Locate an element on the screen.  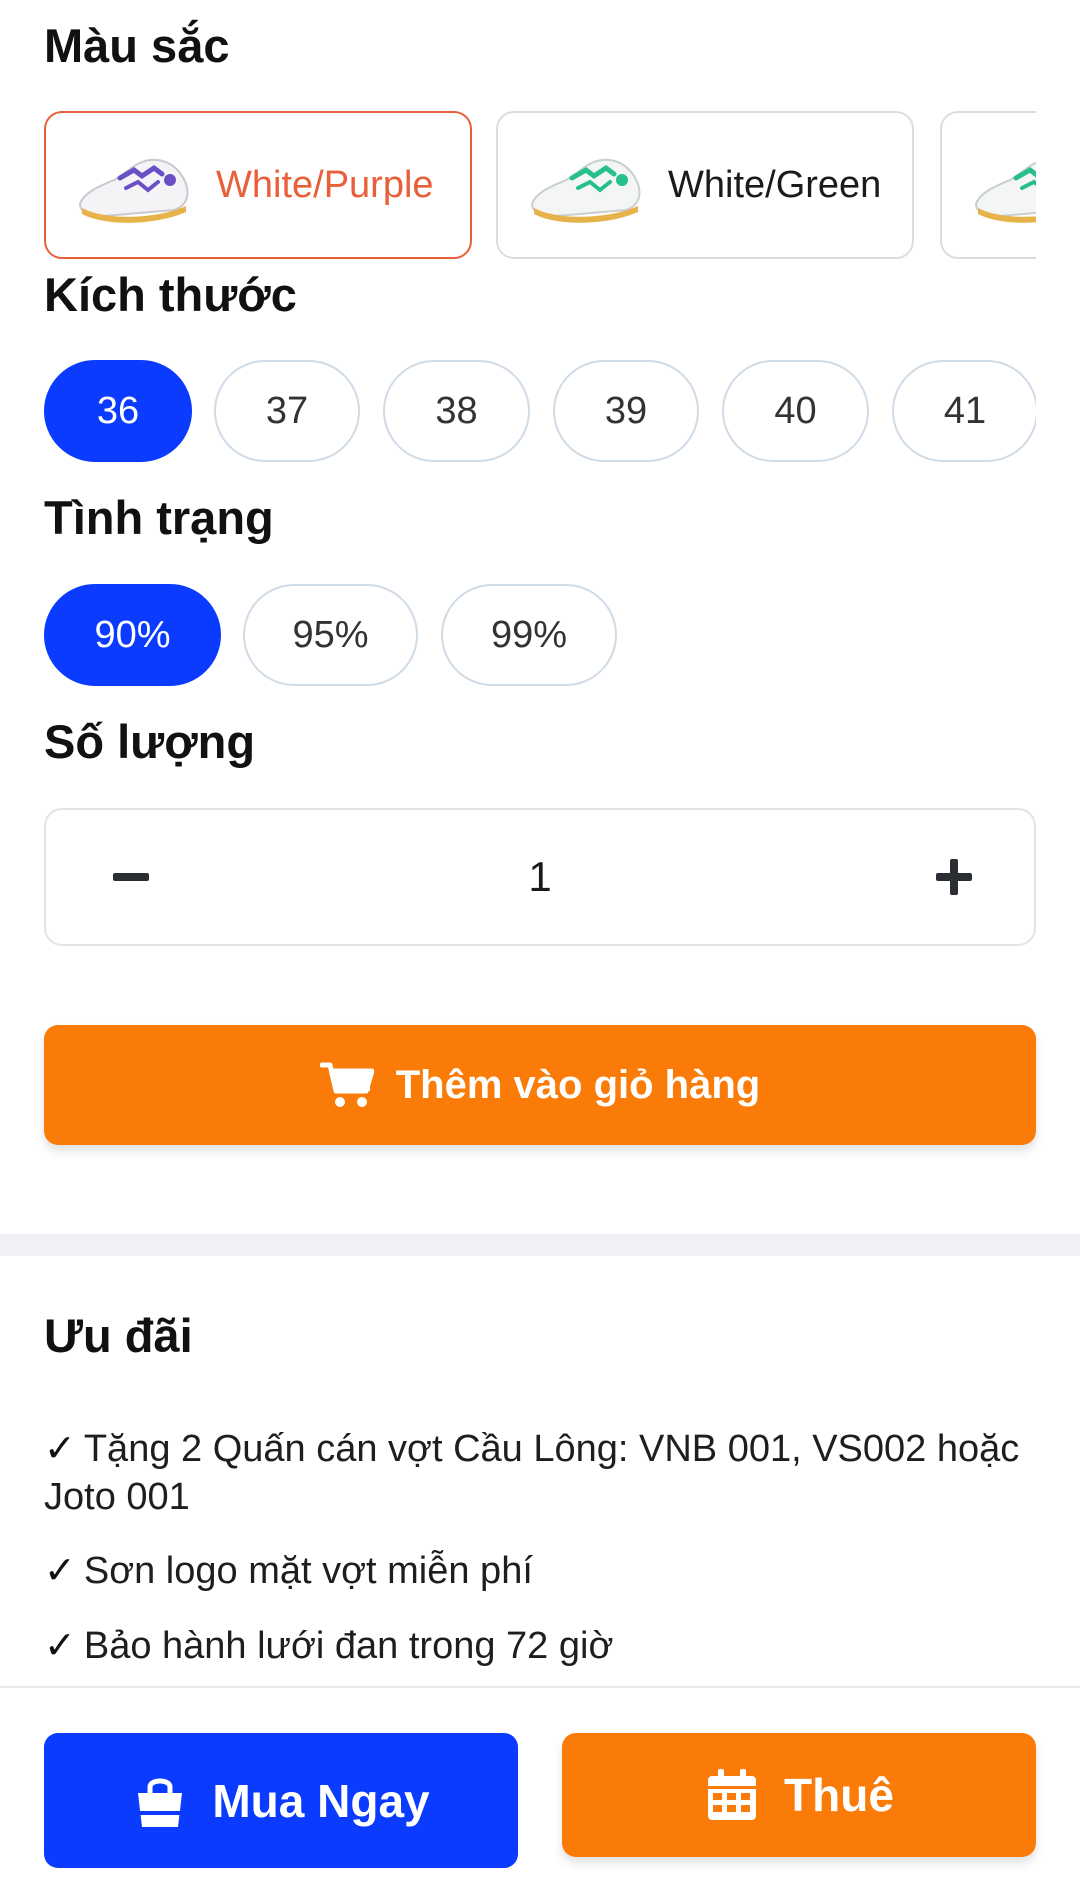
color-option-white-green: White/Green is located at coordinates (705, 185).